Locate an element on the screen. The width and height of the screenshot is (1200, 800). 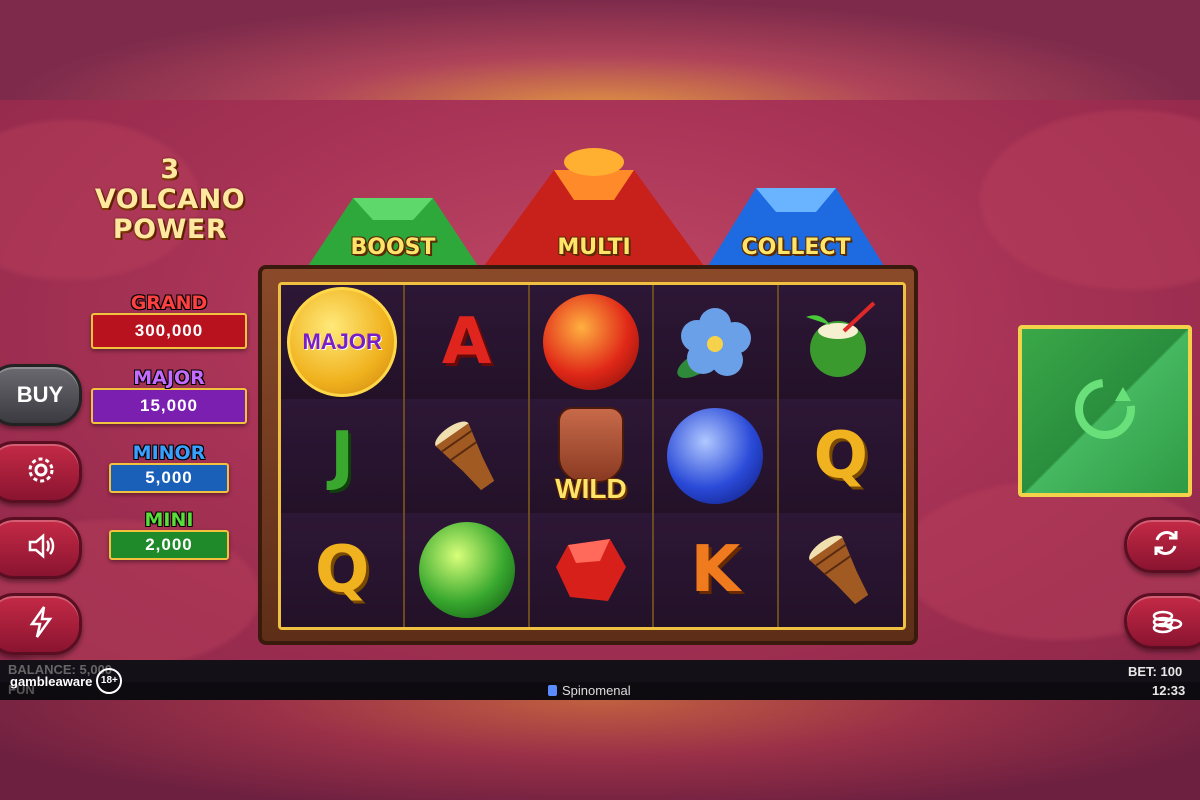
reel-cell: J is located at coordinates (343, 456).